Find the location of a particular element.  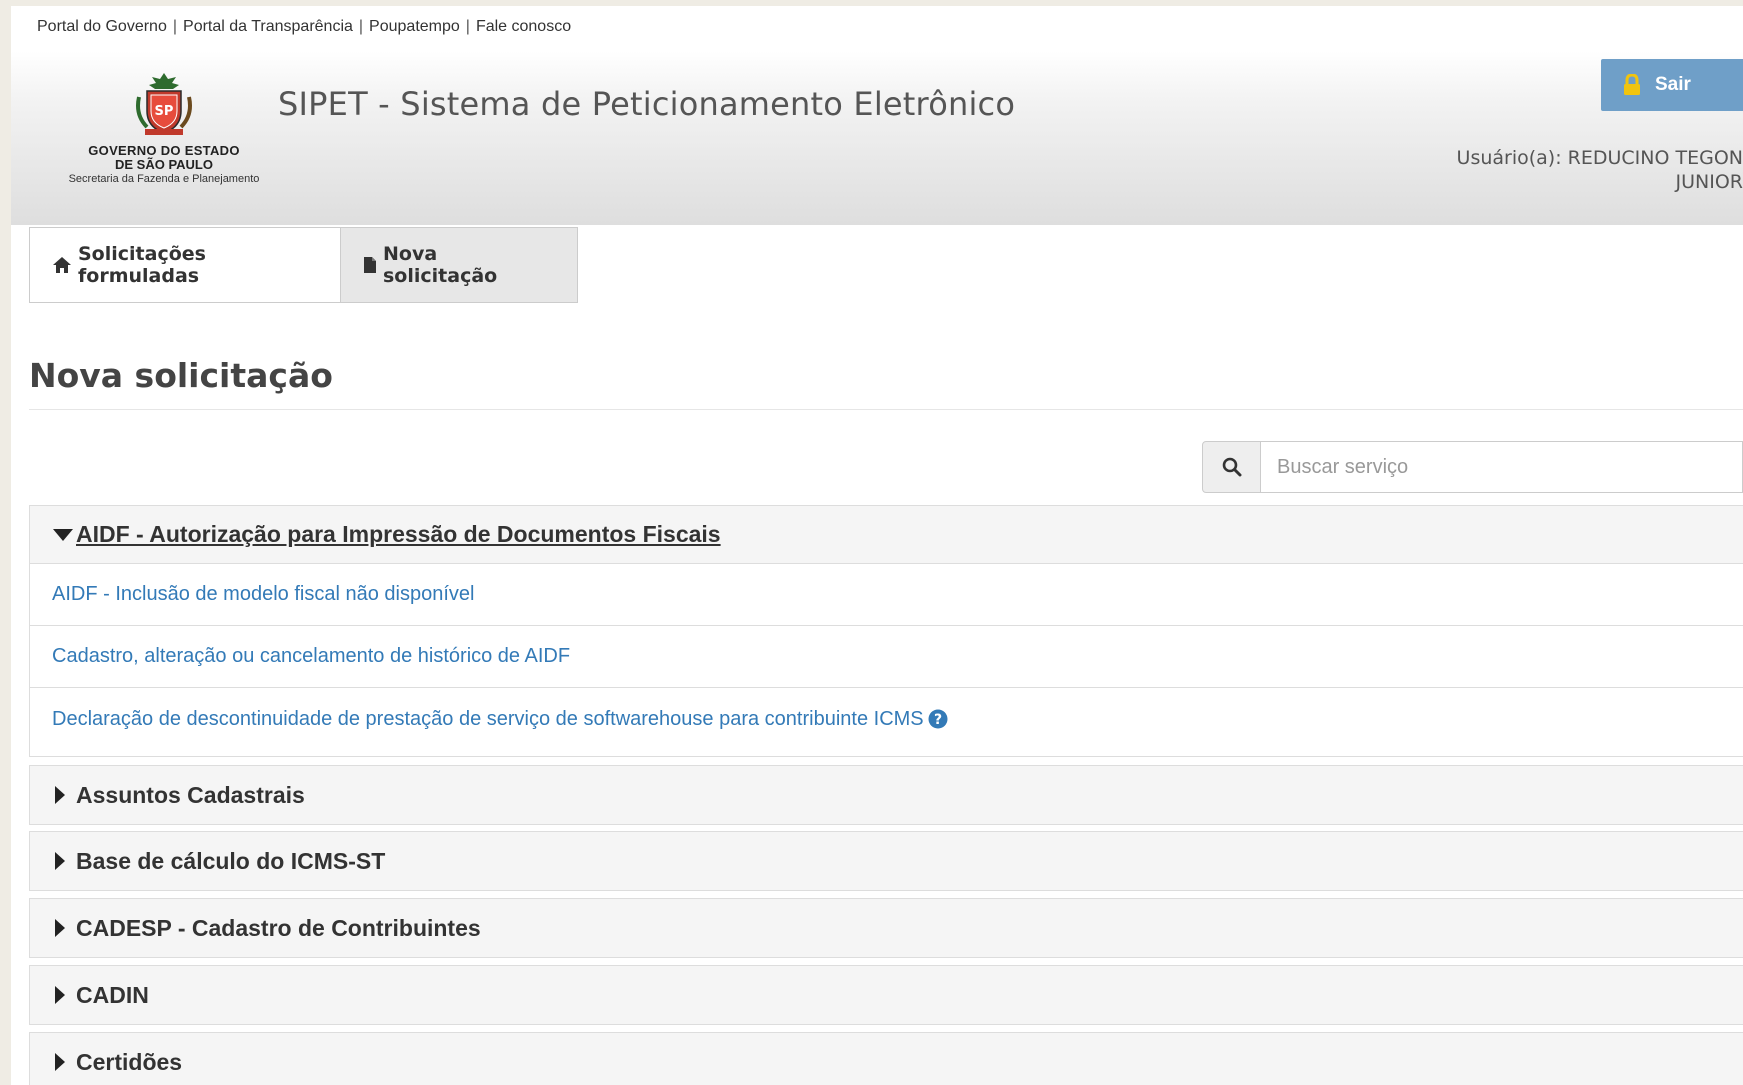

search-button is located at coordinates (1231, 467).